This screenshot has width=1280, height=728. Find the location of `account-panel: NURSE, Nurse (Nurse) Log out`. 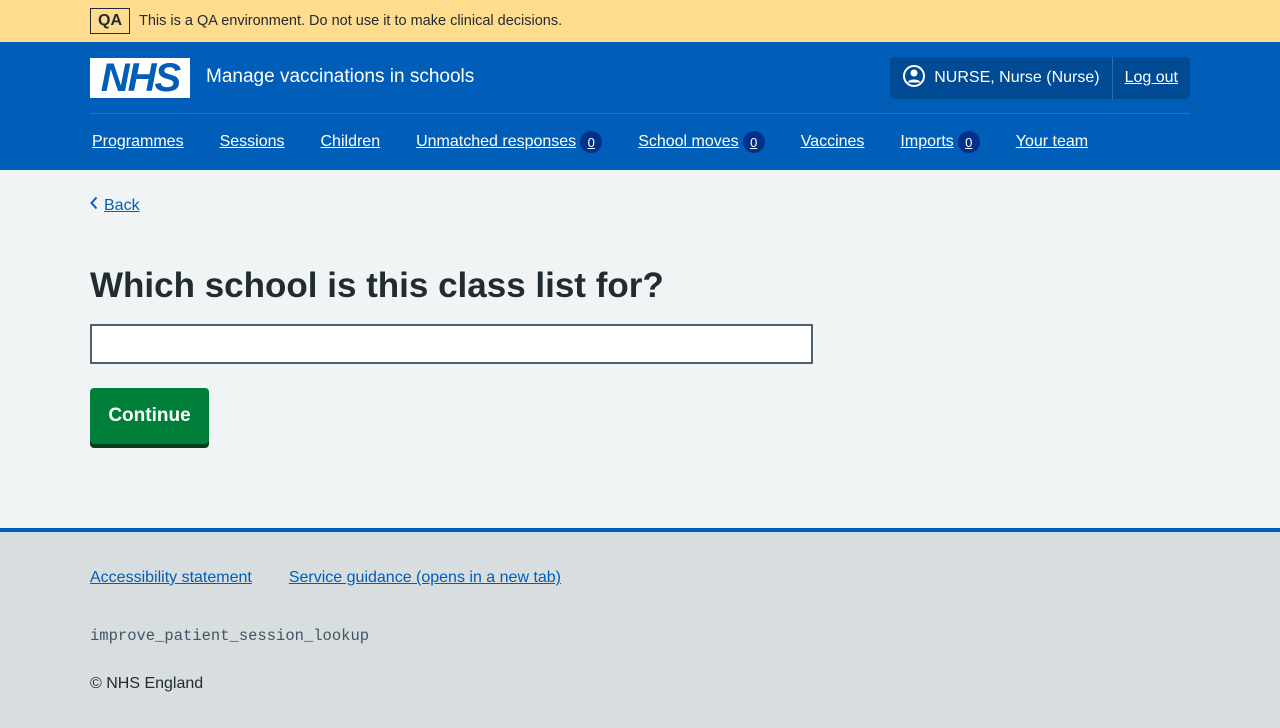

account-panel: NURSE, Nurse (Nurse) Log out is located at coordinates (1040, 78).